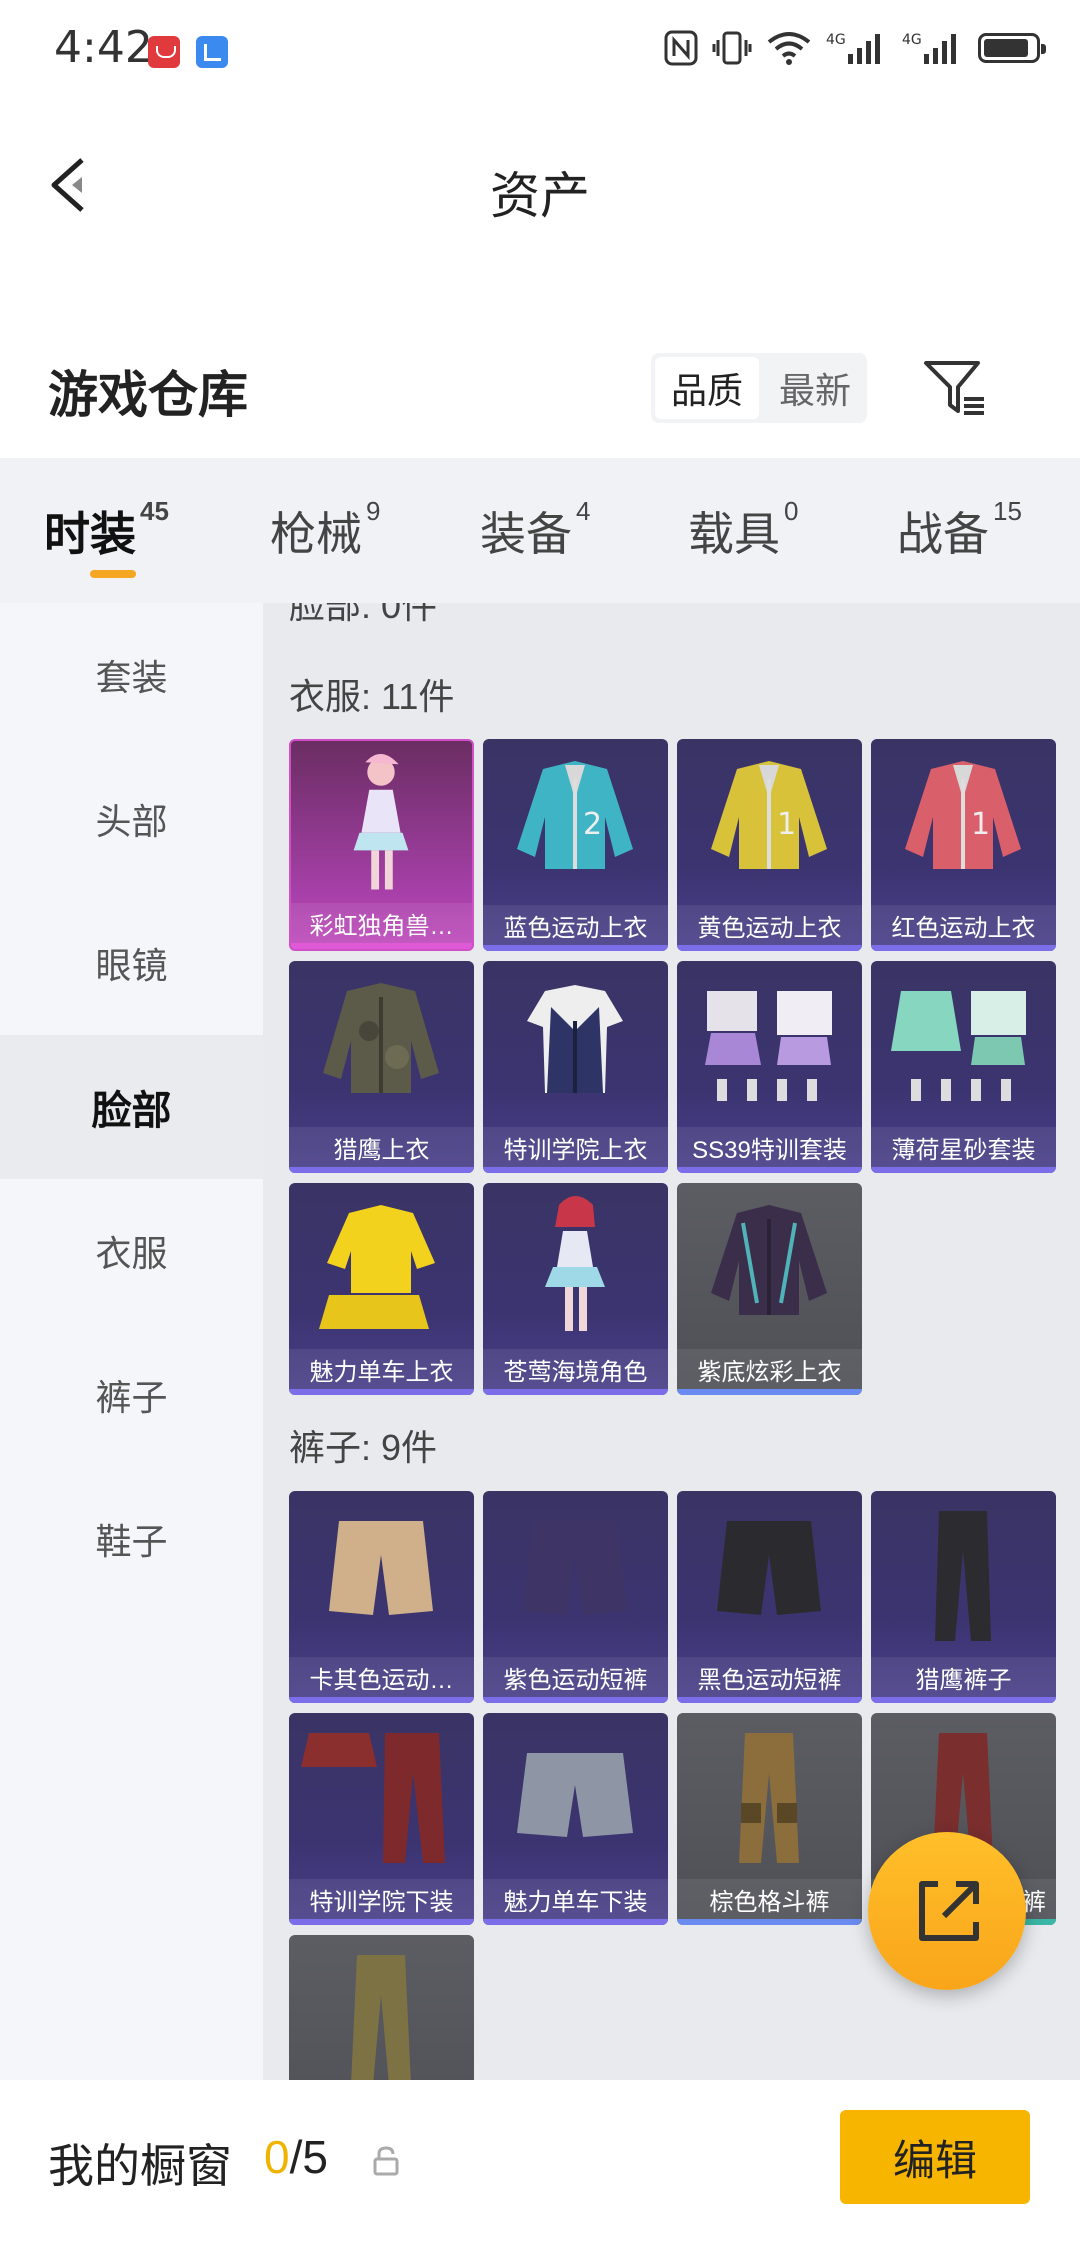  I want to click on tab-guns: 枪械 9, so click(325, 530).